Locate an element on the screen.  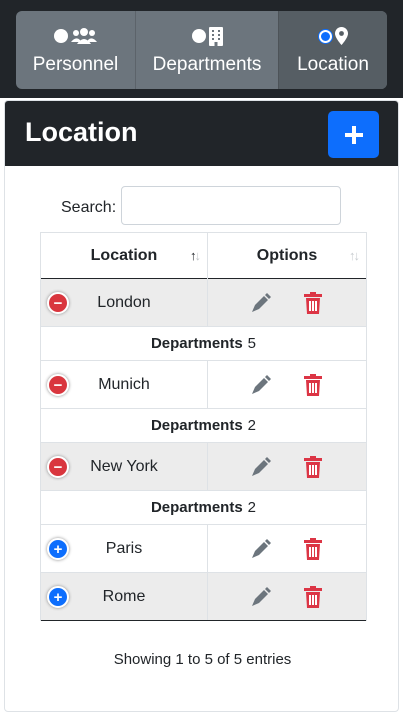
users-icon is located at coordinates (84, 36).